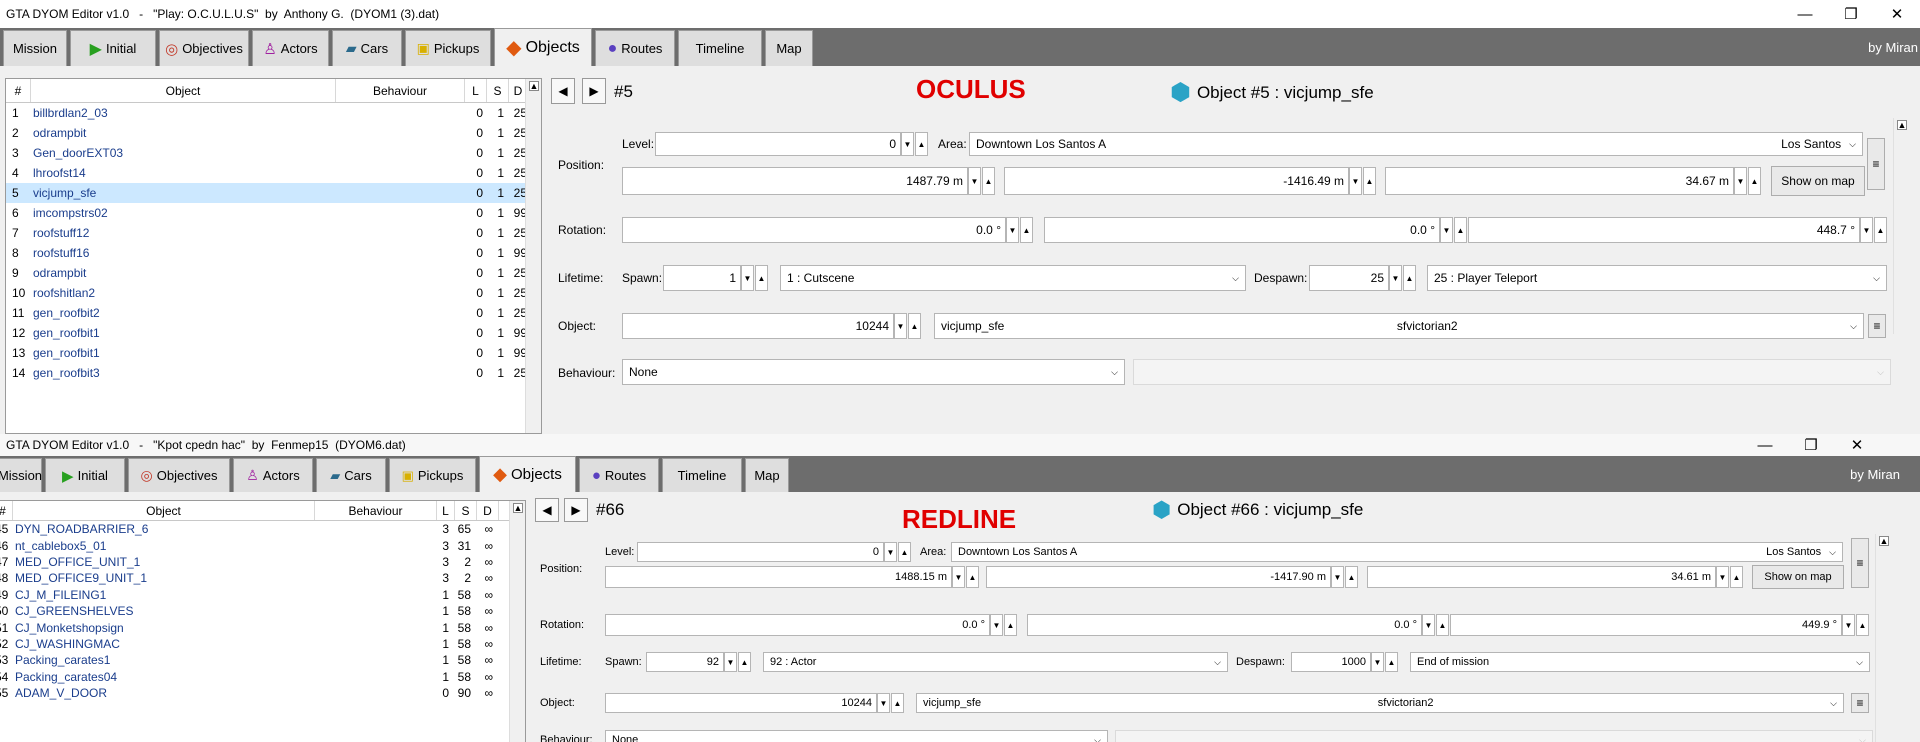 The width and height of the screenshot is (1920, 742). What do you see at coordinates (254, 611) in the screenshot?
I see `table-row: 50 CJ_GREENSHELVES 1 58 ∞` at bounding box center [254, 611].